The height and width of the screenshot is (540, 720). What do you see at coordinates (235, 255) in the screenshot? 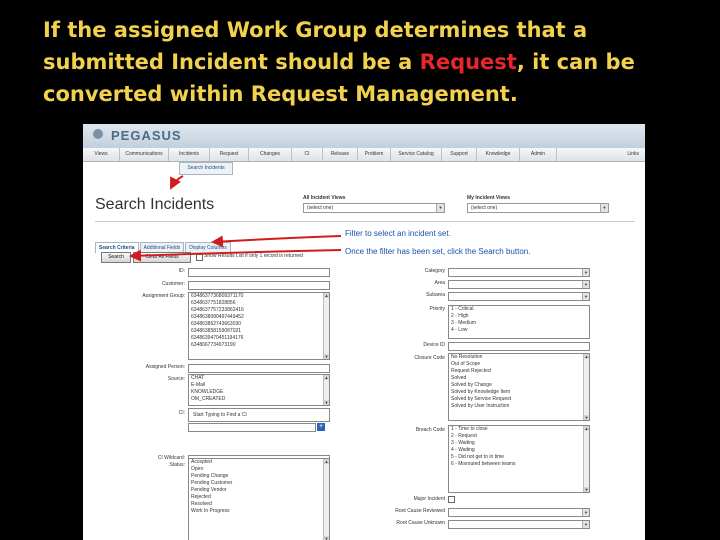
I see `arrow-to-search-button` at bounding box center [235, 255].